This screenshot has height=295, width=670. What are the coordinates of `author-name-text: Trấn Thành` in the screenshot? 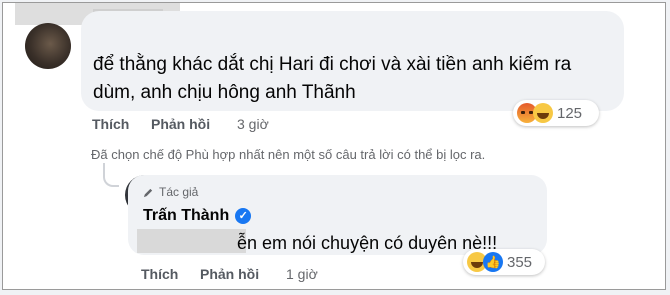 It's located at (186, 216).